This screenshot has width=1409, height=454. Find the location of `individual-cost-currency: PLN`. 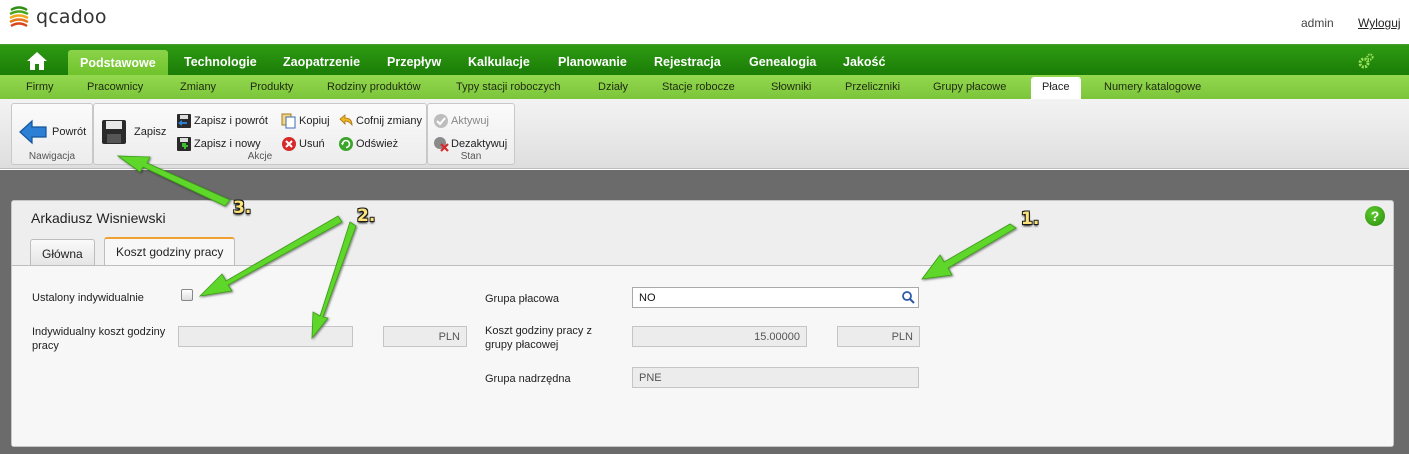

individual-cost-currency: PLN is located at coordinates (425, 336).